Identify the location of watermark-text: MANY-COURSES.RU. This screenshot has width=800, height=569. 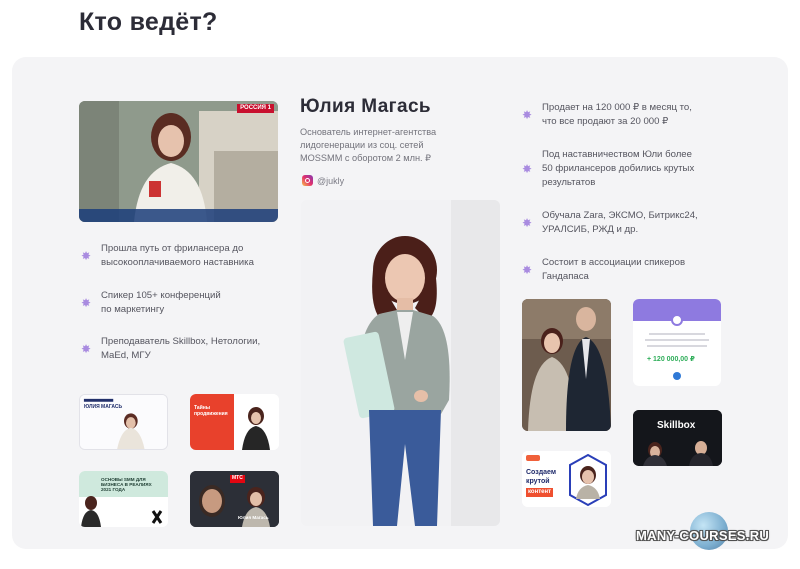
(703, 535).